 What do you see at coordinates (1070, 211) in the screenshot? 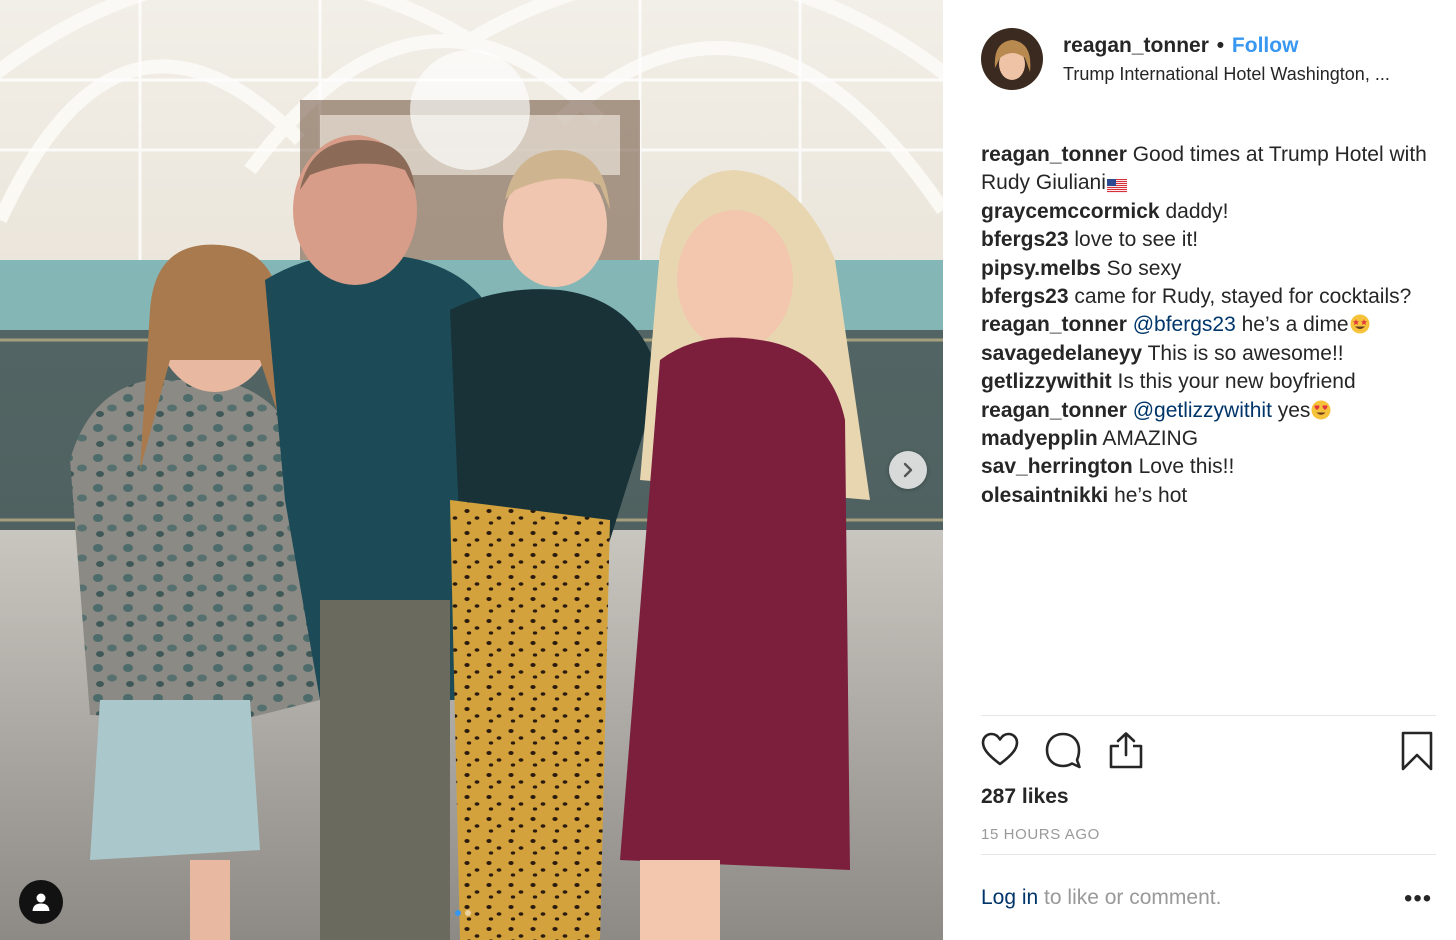
I see `comment-username: graycemccormick` at bounding box center [1070, 211].